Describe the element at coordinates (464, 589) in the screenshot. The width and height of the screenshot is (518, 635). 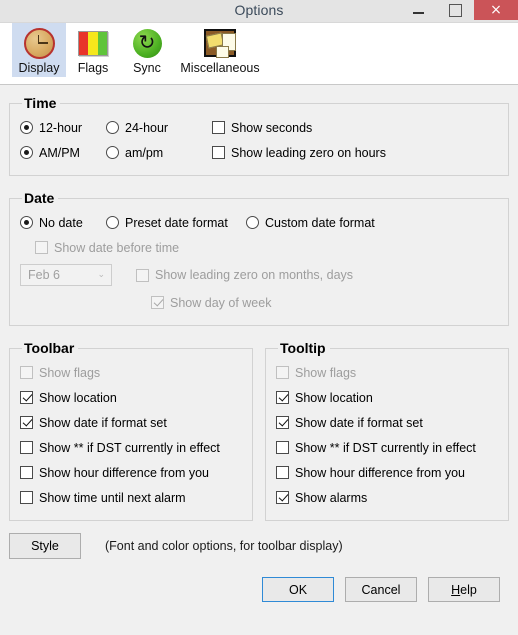
I see `help-button: Help` at that location.